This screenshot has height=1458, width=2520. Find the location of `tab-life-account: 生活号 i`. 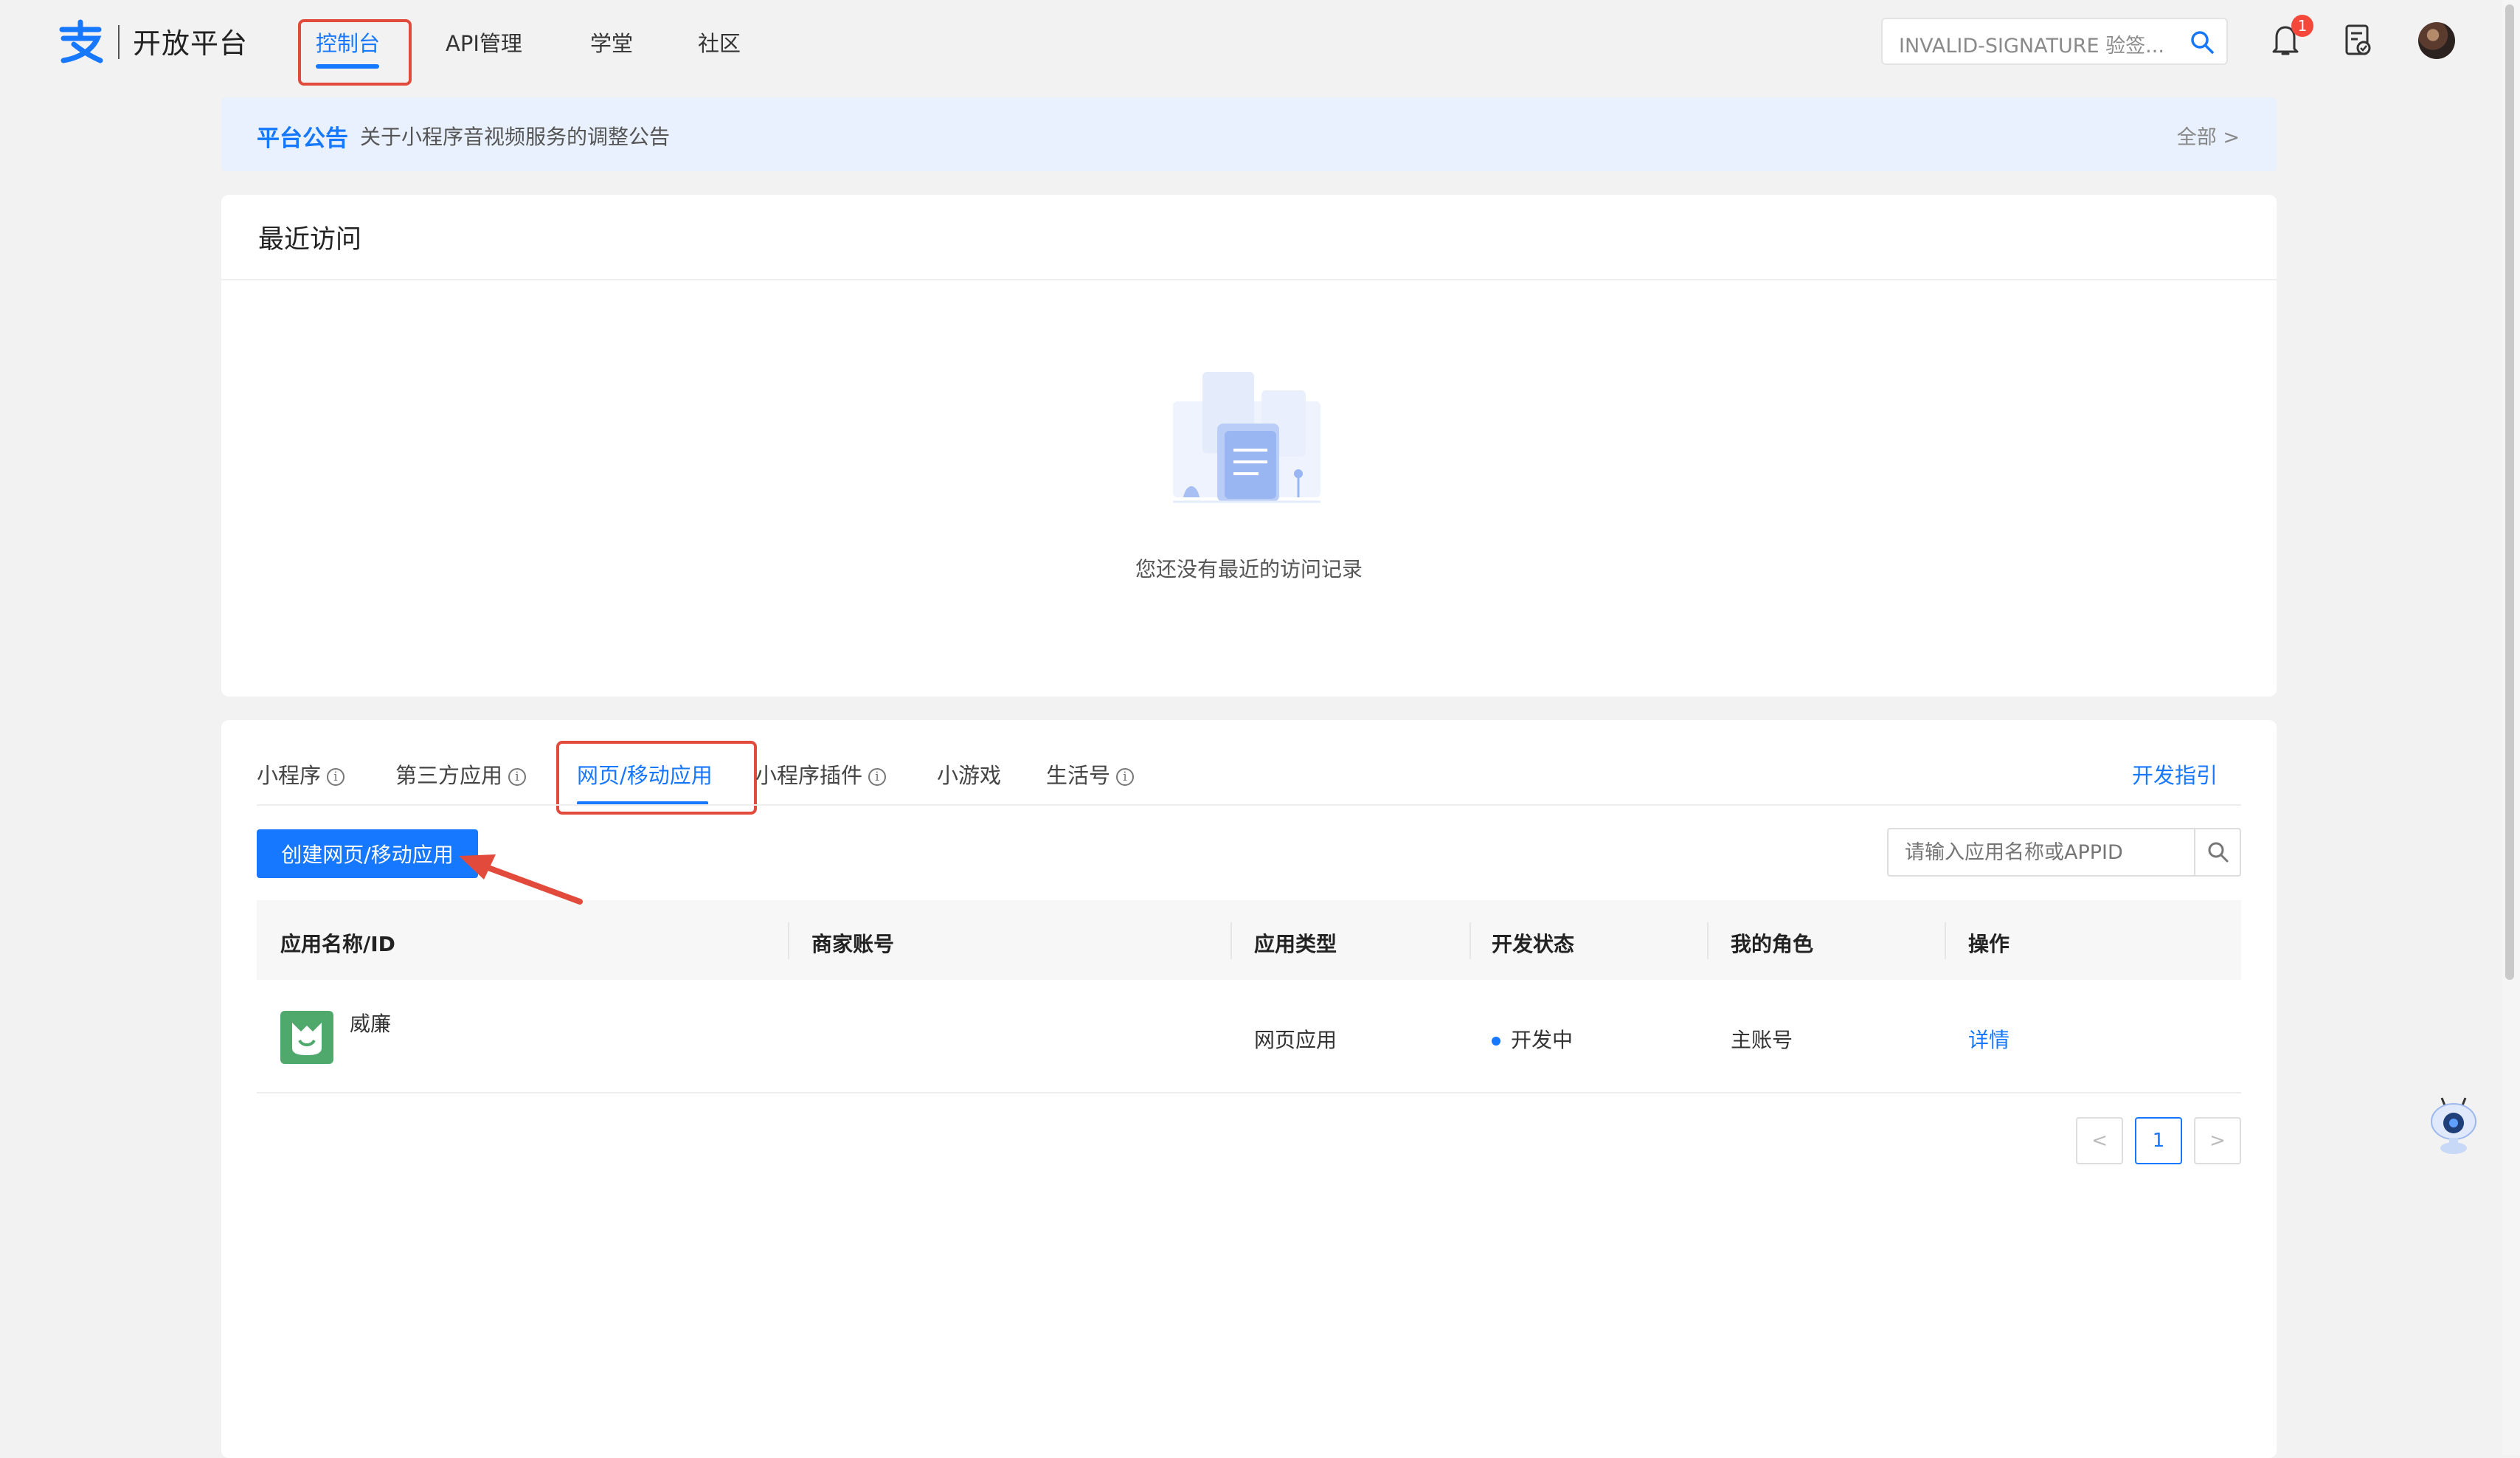

tab-life-account: 生活号 i is located at coordinates (1090, 774).